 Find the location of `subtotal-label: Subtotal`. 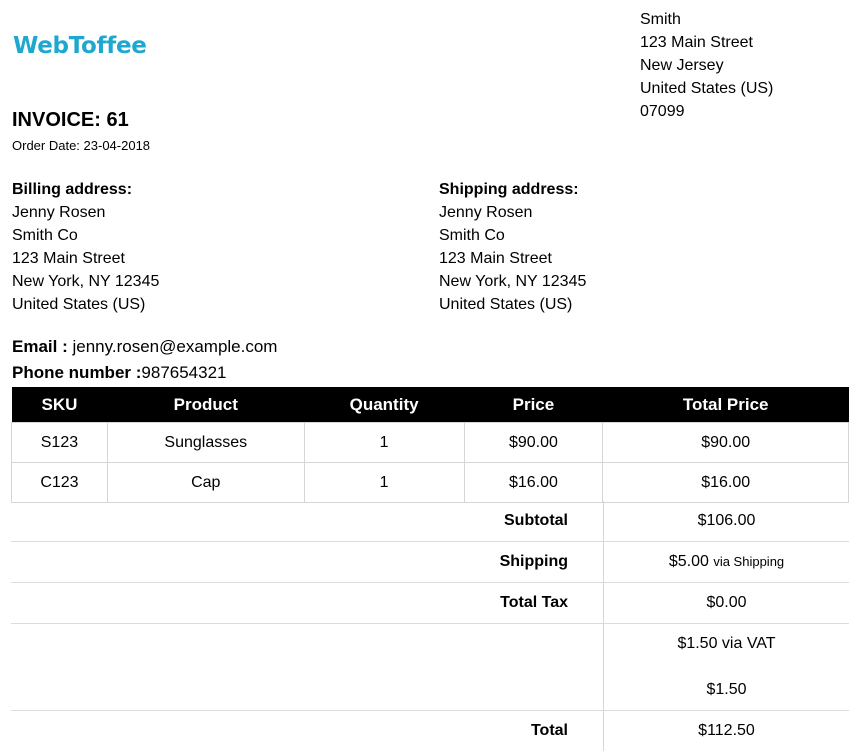

subtotal-label: Subtotal is located at coordinates (536, 520).